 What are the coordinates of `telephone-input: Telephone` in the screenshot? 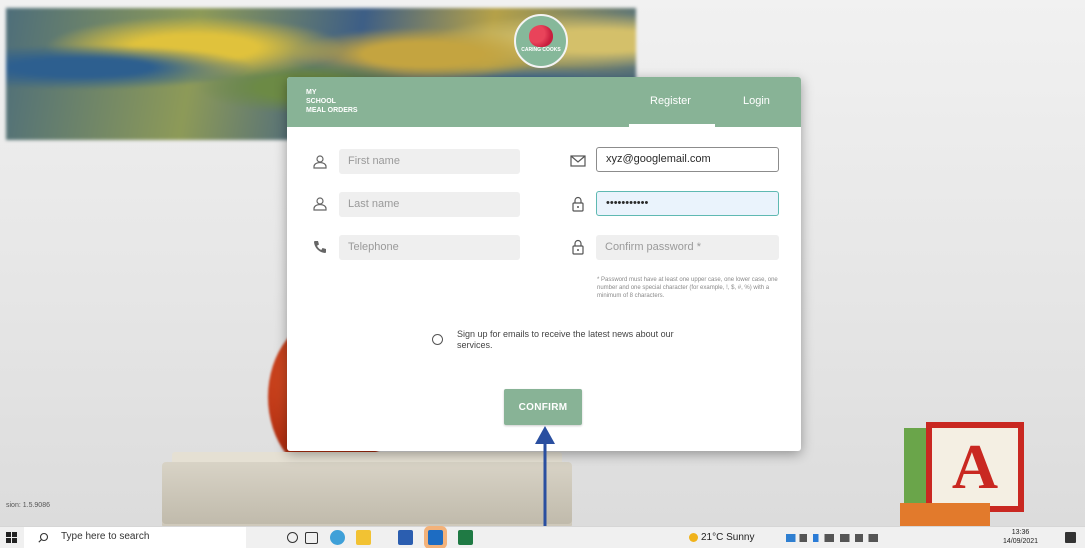 It's located at (429, 247).